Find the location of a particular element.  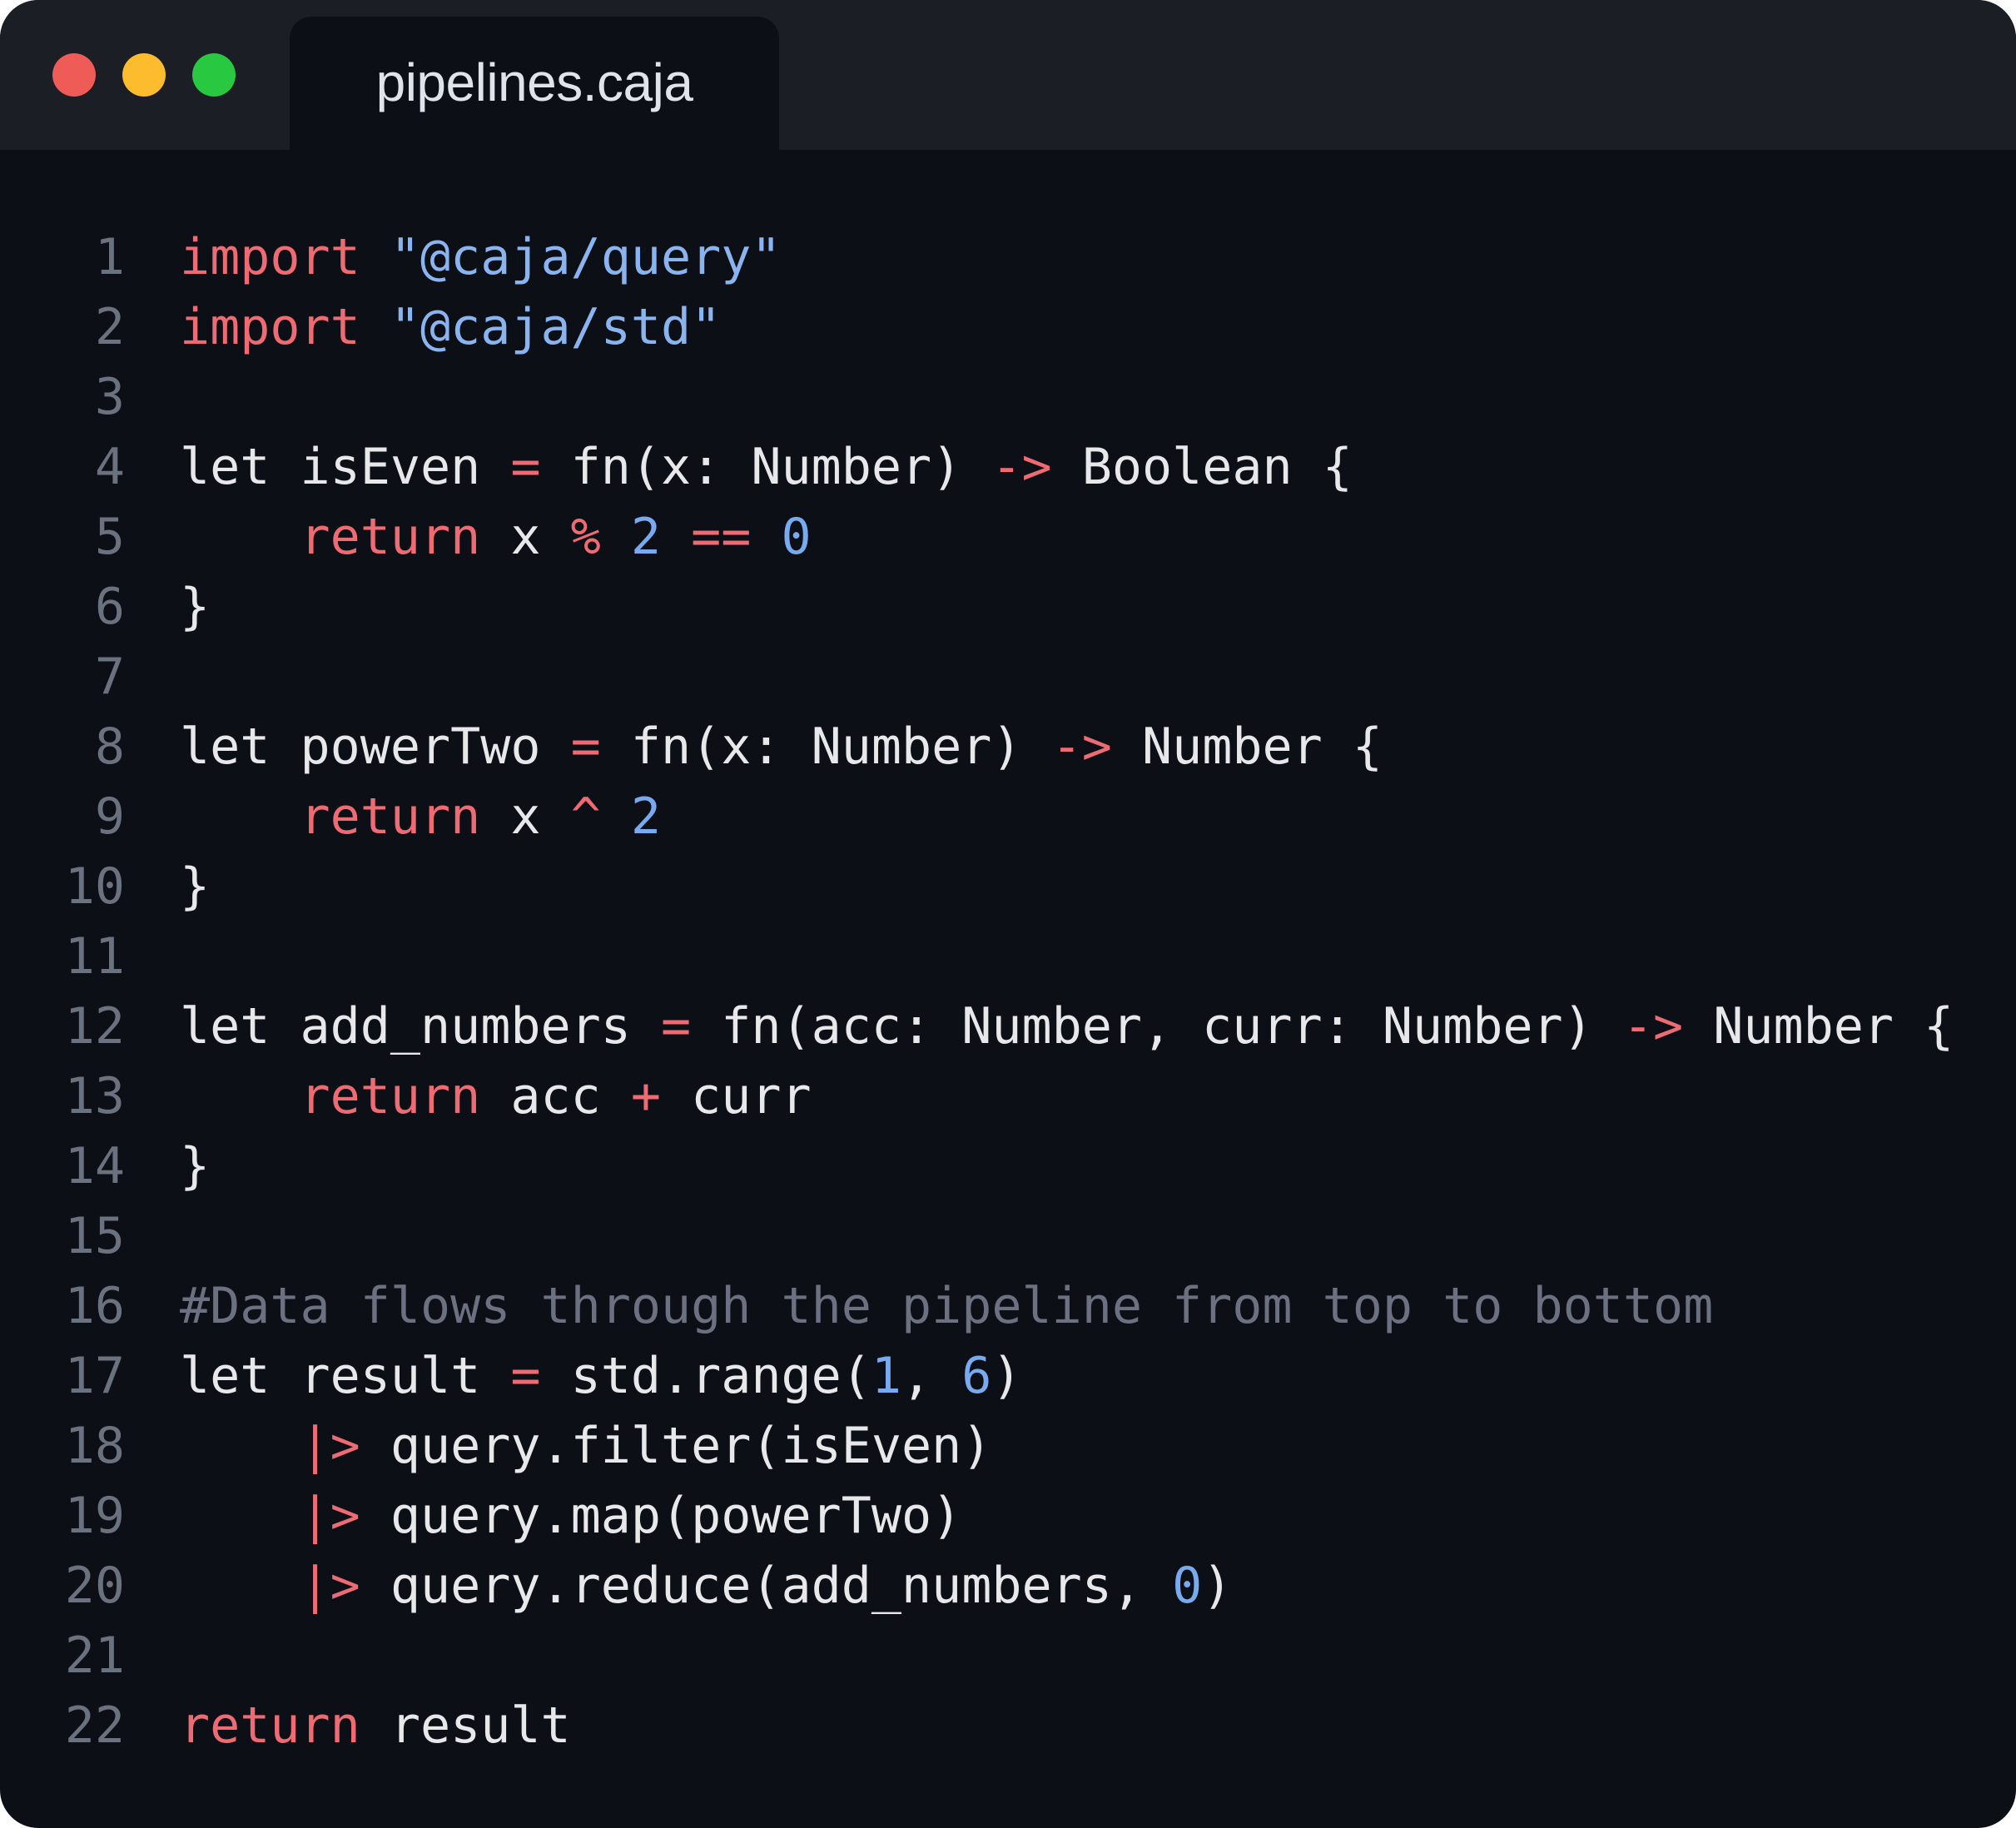

code-text: return acc + curr is located at coordinates (496, 1096).